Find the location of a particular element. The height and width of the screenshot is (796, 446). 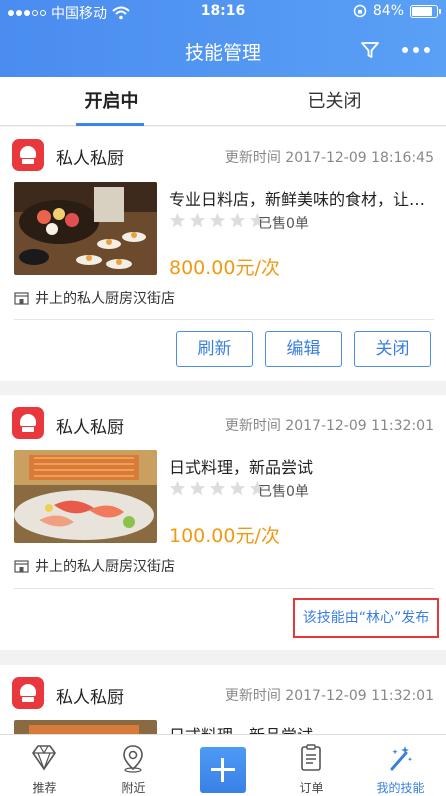

magic-wand-icon is located at coordinates (401, 758).